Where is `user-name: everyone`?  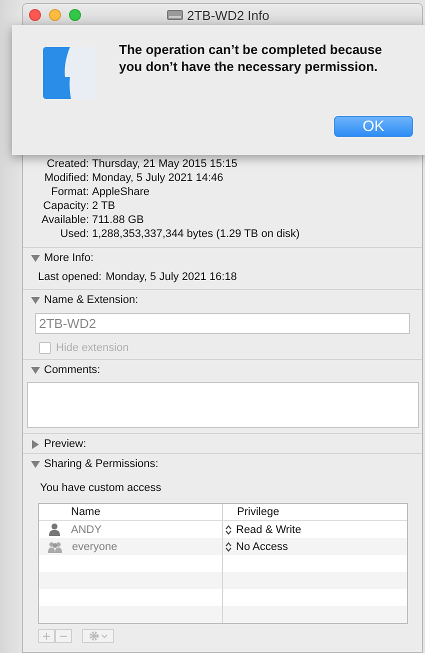
user-name: everyone is located at coordinates (95, 546).